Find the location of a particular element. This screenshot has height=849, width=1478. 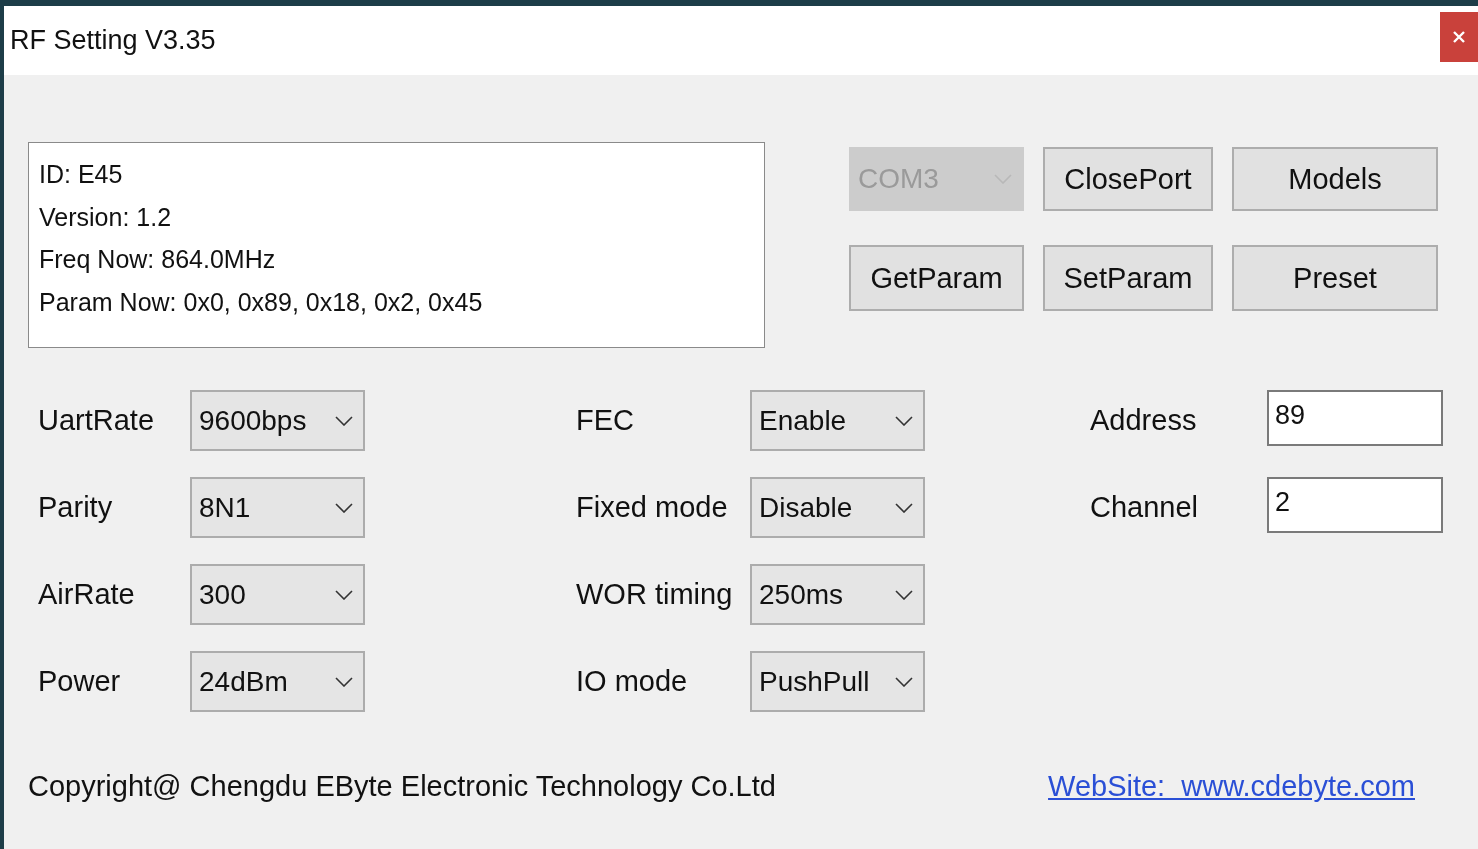

dropdown: 9600bps is located at coordinates (277, 420).